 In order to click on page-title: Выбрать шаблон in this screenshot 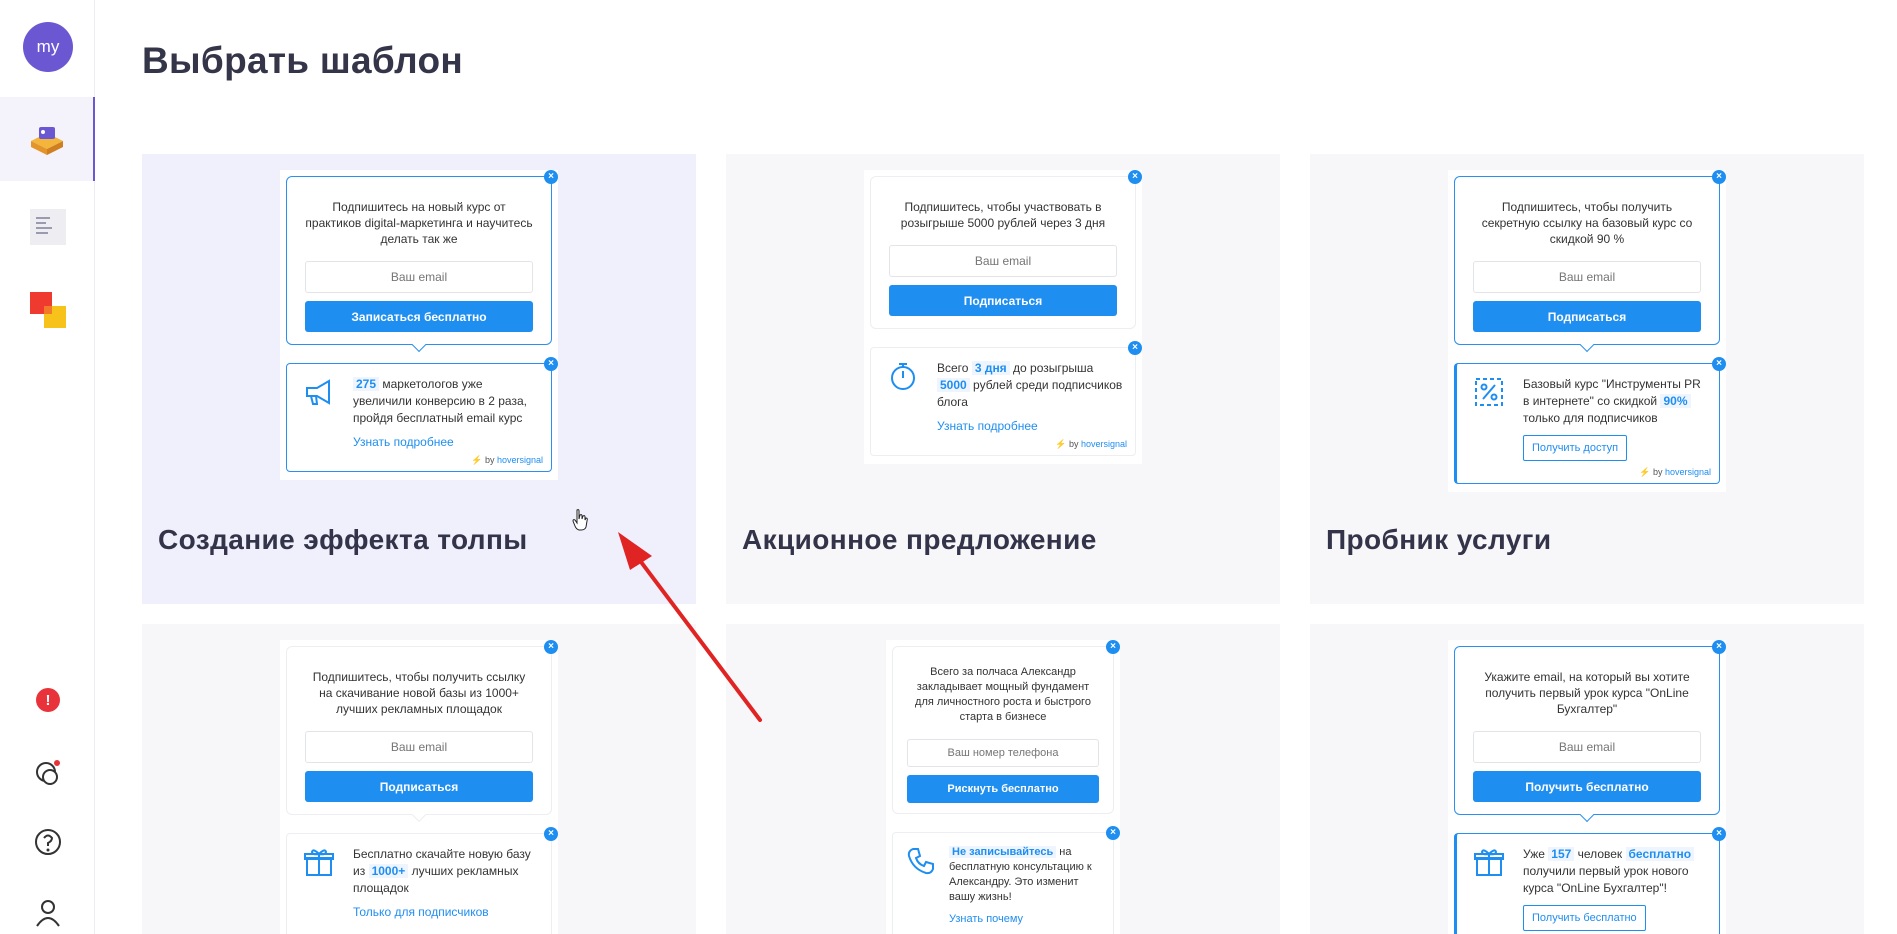, I will do `click(303, 60)`.